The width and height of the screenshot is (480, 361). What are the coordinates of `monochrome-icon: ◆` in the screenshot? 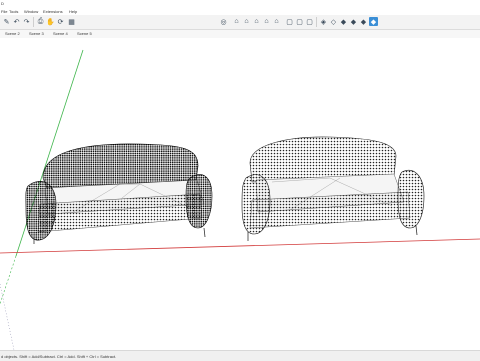 It's located at (373, 21).